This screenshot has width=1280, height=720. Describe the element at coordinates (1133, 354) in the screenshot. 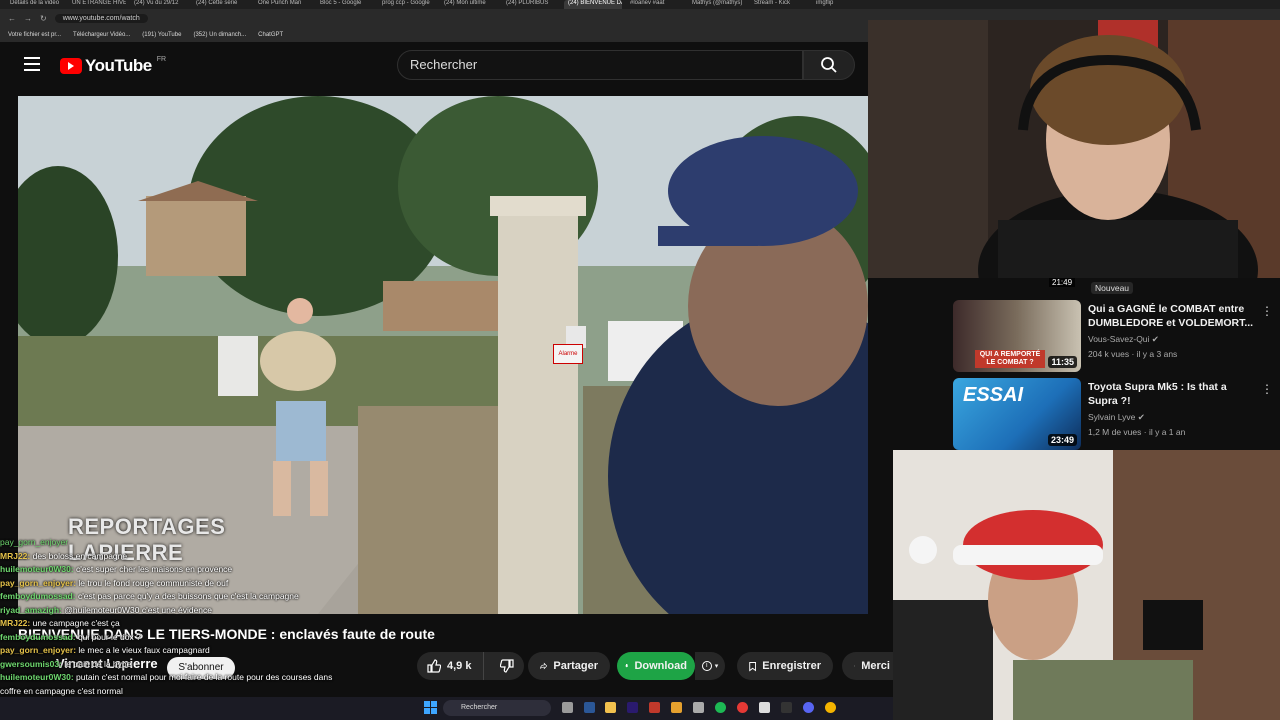

I see `recommended-meta: 204 k vues · il y a 3 ans` at that location.